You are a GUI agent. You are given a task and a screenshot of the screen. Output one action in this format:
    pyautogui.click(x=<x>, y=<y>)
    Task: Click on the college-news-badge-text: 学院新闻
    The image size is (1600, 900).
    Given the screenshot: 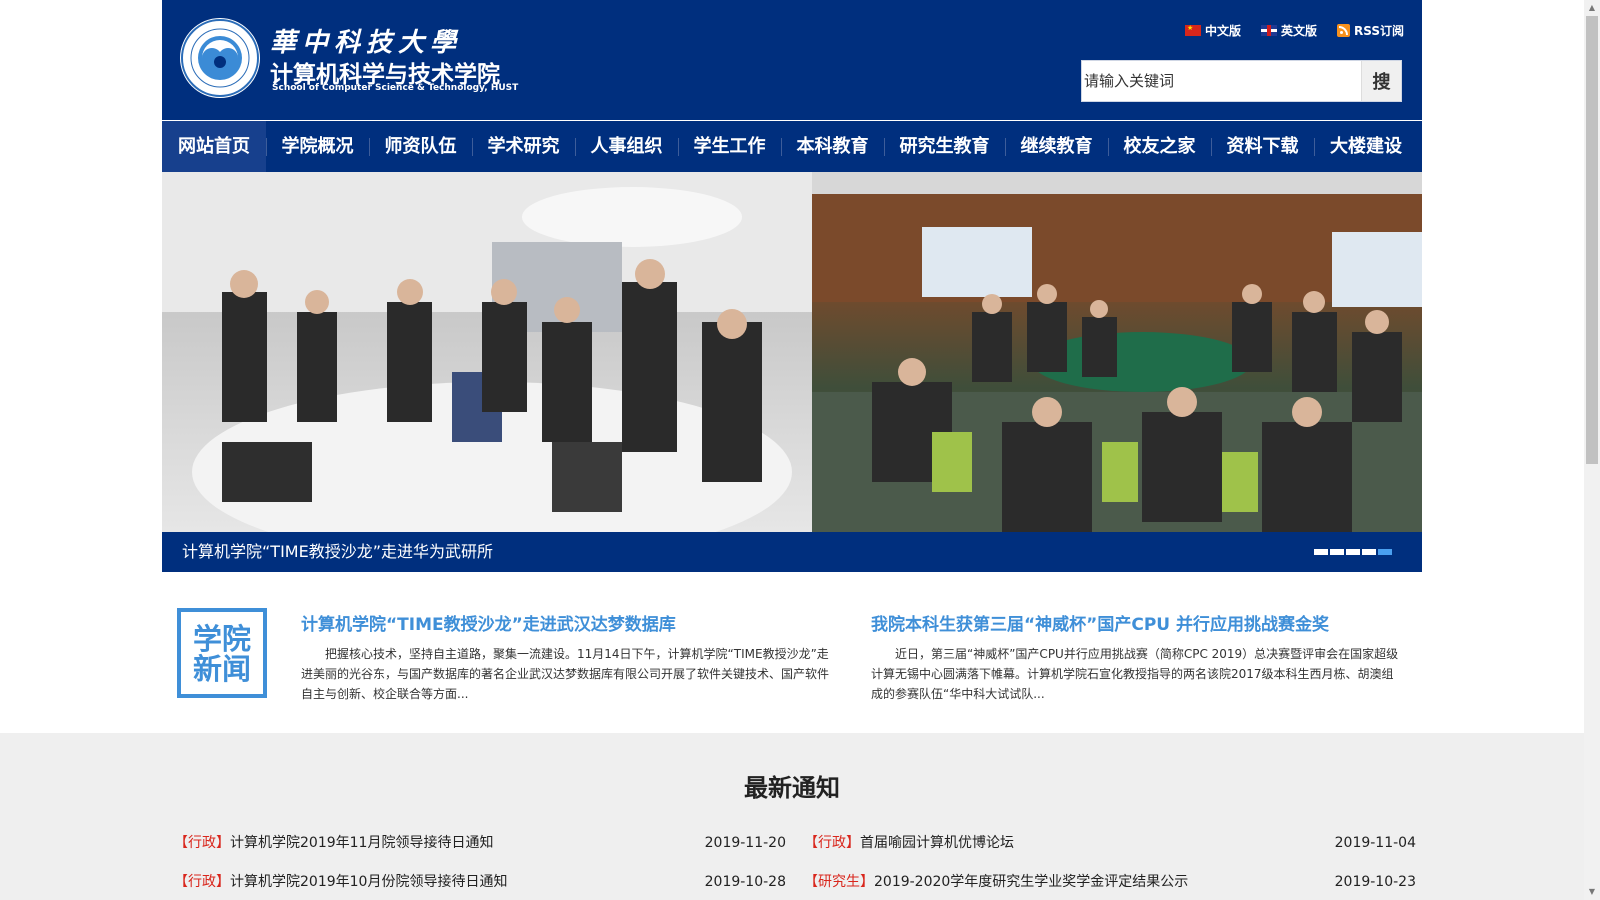 What is the action you would take?
    pyautogui.click(x=222, y=654)
    